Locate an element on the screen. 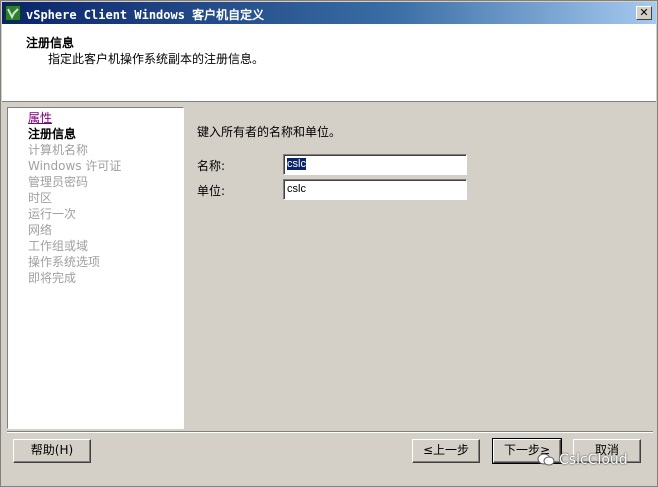  title-bar: vSphere Client Windows 客户机自定义 ✕ is located at coordinates (329, 13).